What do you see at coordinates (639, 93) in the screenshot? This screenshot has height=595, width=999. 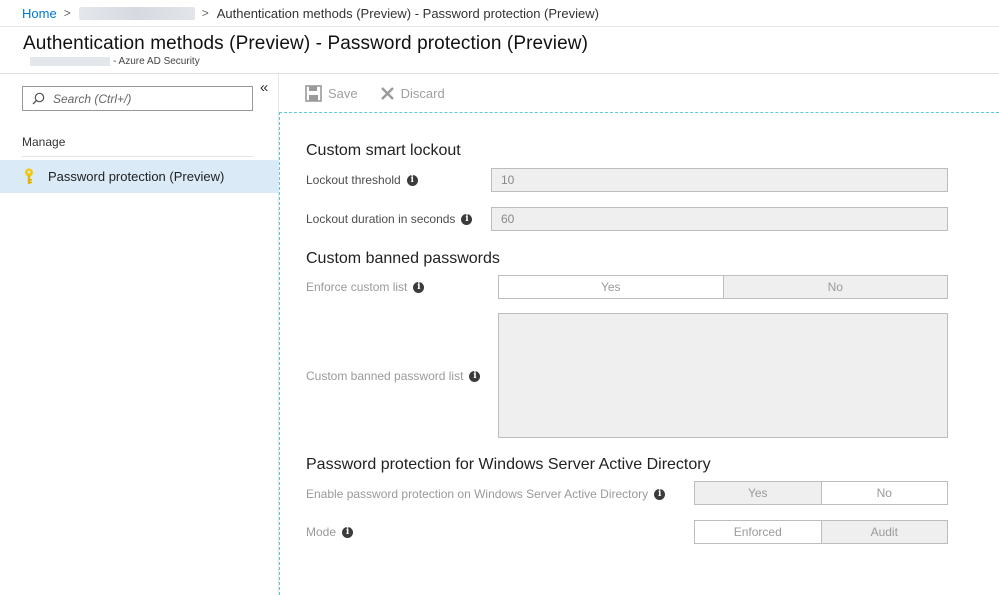 I see `command-bar: Save Discard` at bounding box center [639, 93].